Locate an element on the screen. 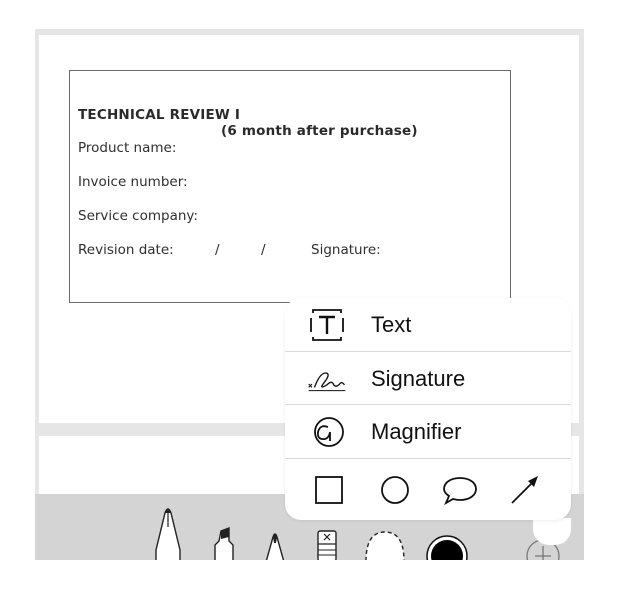 This screenshot has width=620, height=593. menu-item-label: Signature is located at coordinates (418, 378).